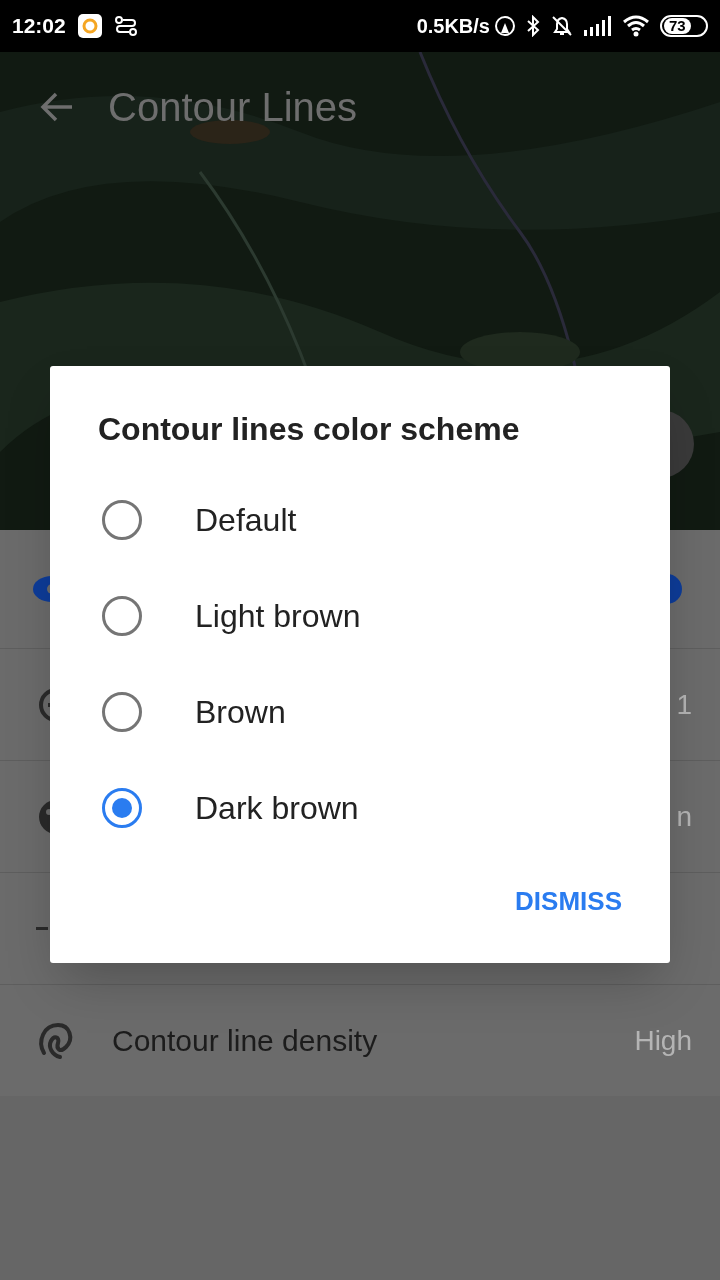  What do you see at coordinates (505, 26) in the screenshot?
I see `hotspot-icon` at bounding box center [505, 26].